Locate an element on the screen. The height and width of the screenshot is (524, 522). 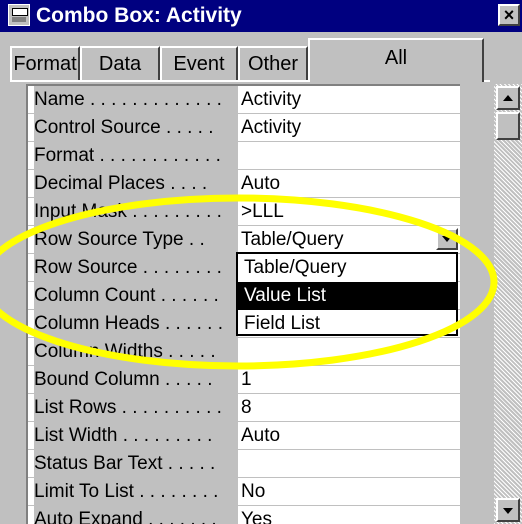
property-label: Column Widths . . . . . is located at coordinates (134, 351).